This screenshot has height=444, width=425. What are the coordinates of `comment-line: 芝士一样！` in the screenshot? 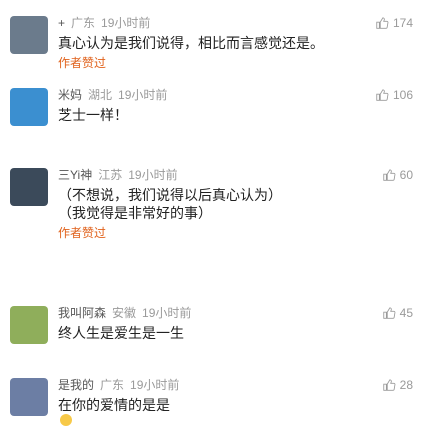 It's located at (93, 115).